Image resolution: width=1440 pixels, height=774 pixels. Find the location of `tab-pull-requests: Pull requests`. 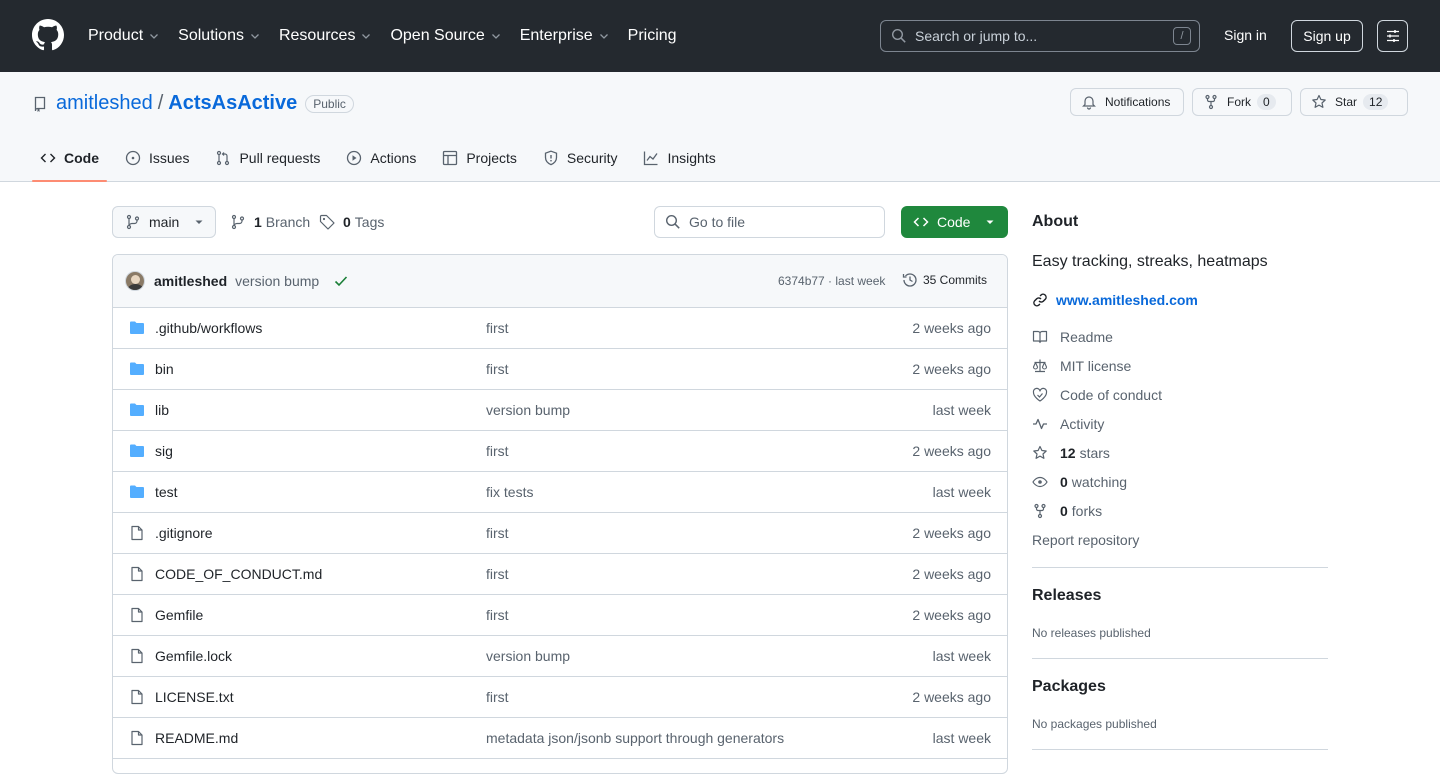

tab-pull-requests: Pull requests is located at coordinates (267, 158).